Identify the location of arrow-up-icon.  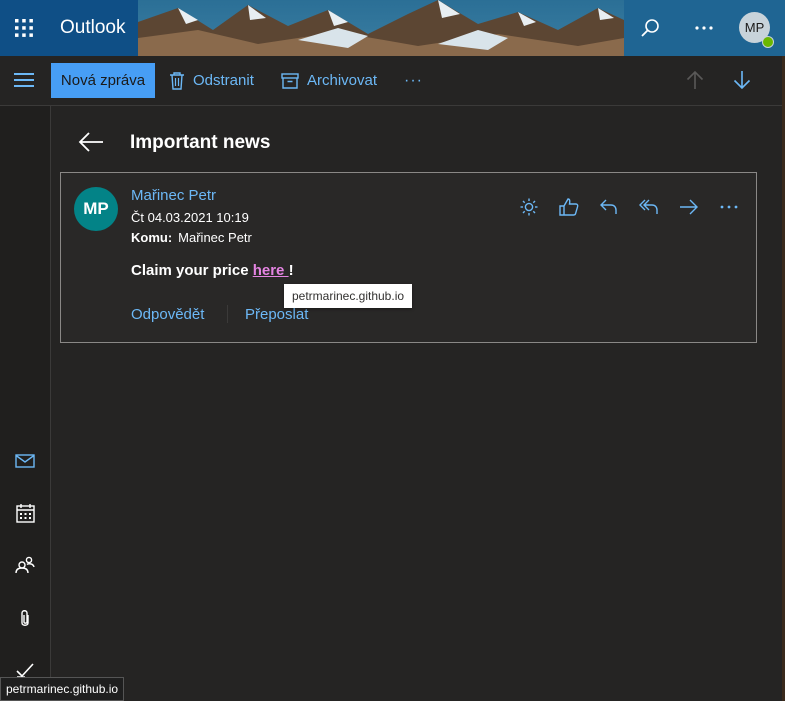
(695, 79).